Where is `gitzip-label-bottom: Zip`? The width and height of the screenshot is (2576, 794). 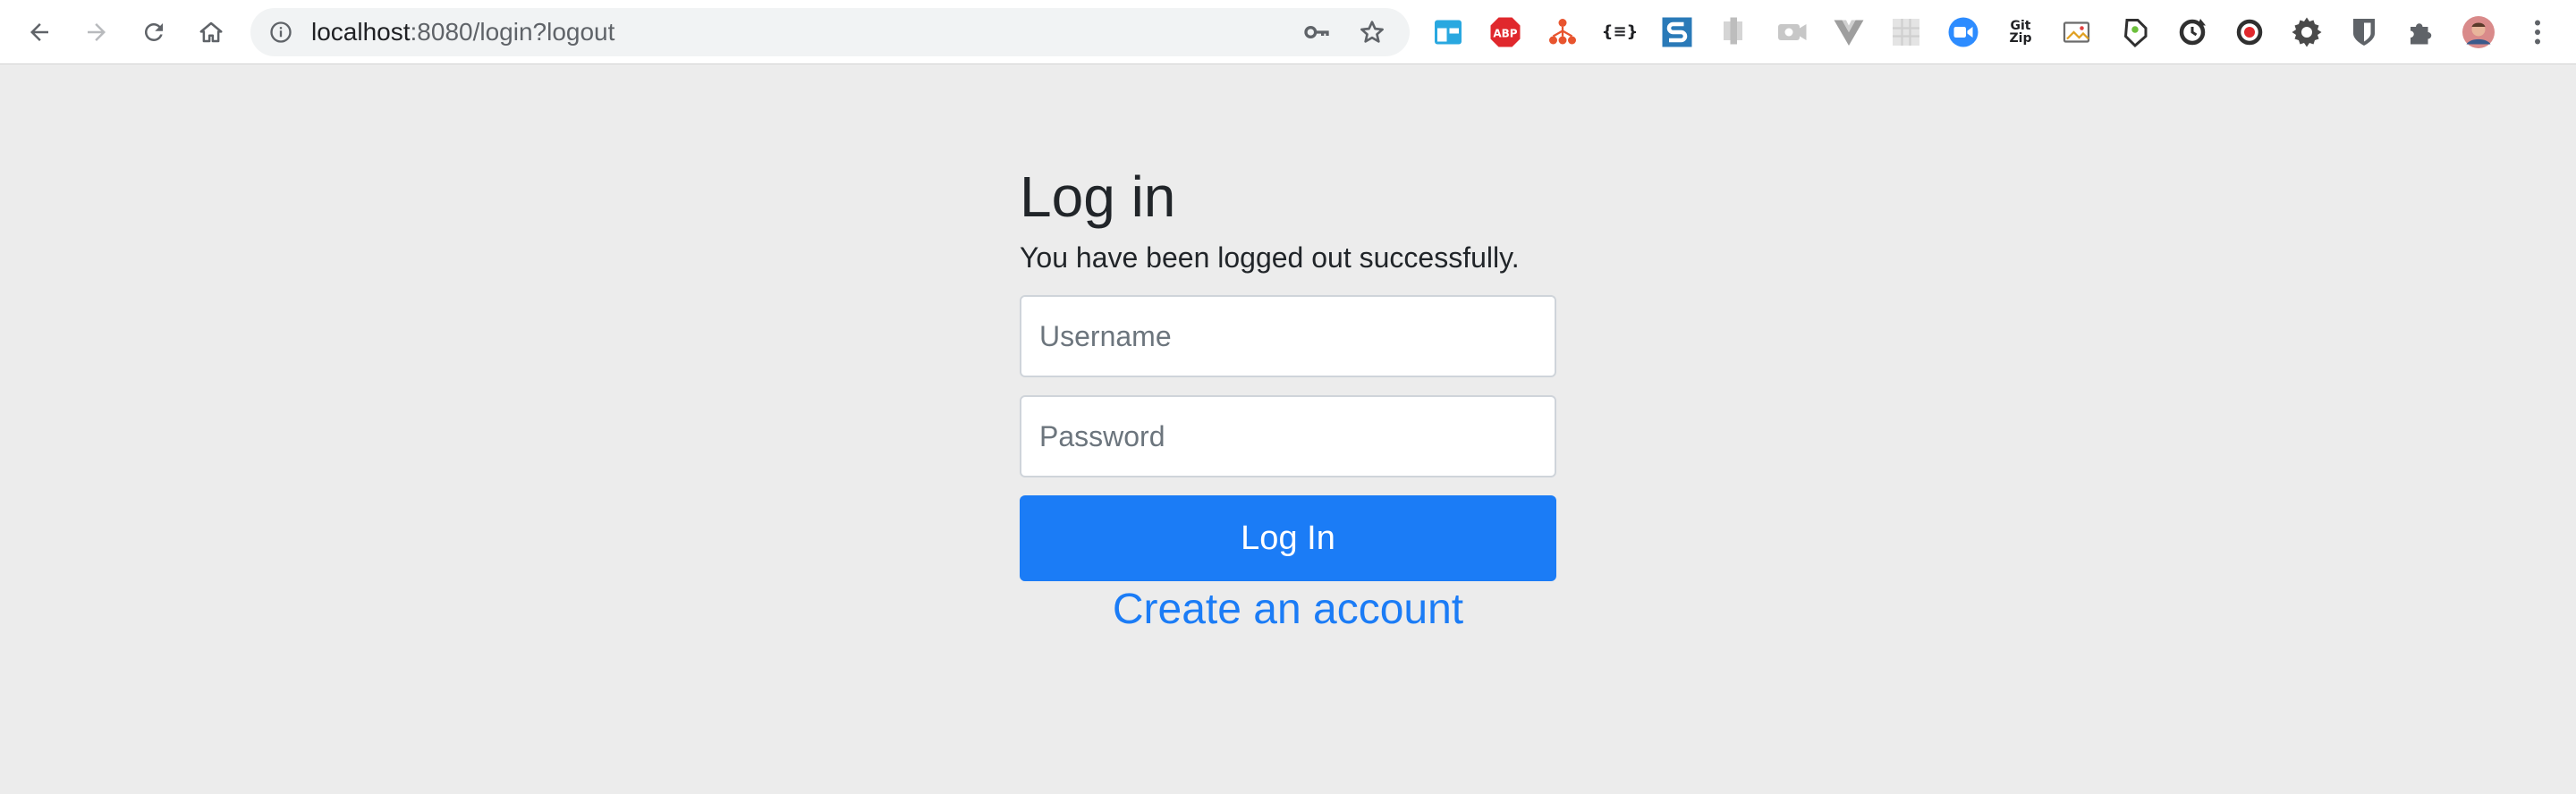 gitzip-label-bottom: Zip is located at coordinates (2020, 38).